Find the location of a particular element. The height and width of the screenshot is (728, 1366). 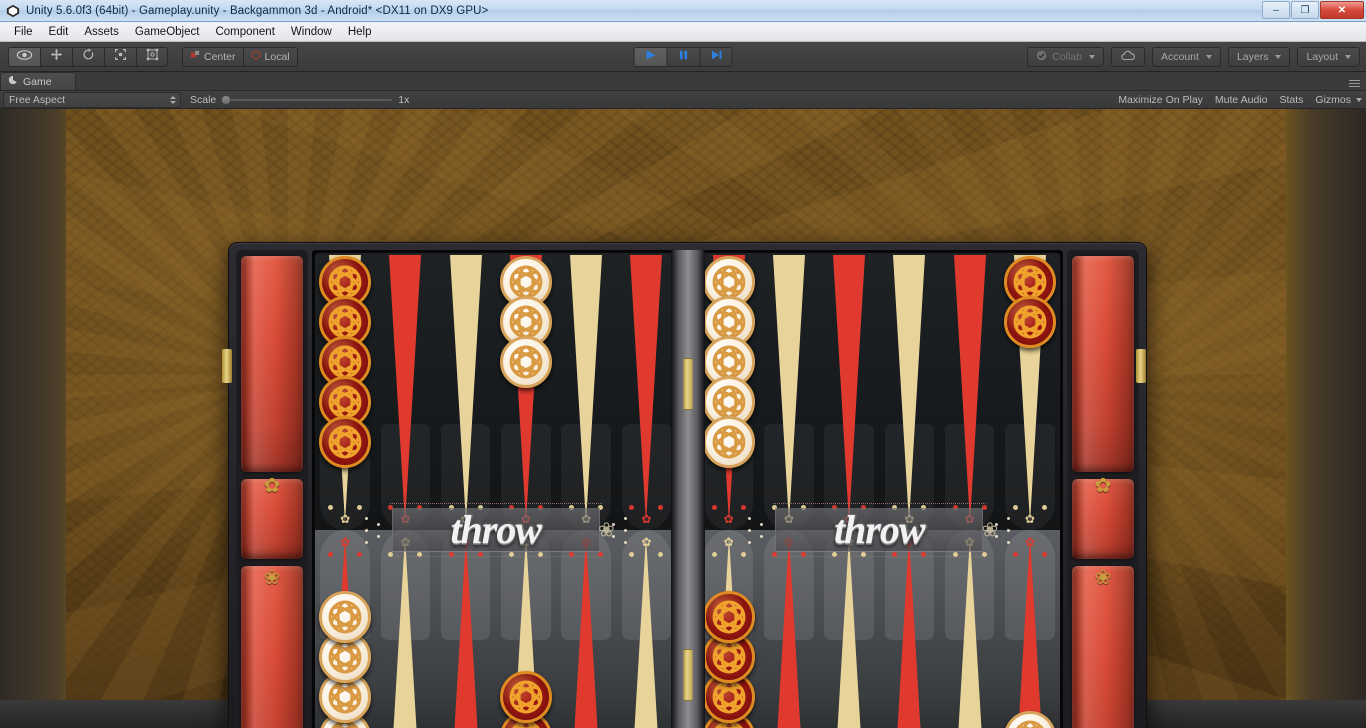

playback-controls is located at coordinates (683, 56).